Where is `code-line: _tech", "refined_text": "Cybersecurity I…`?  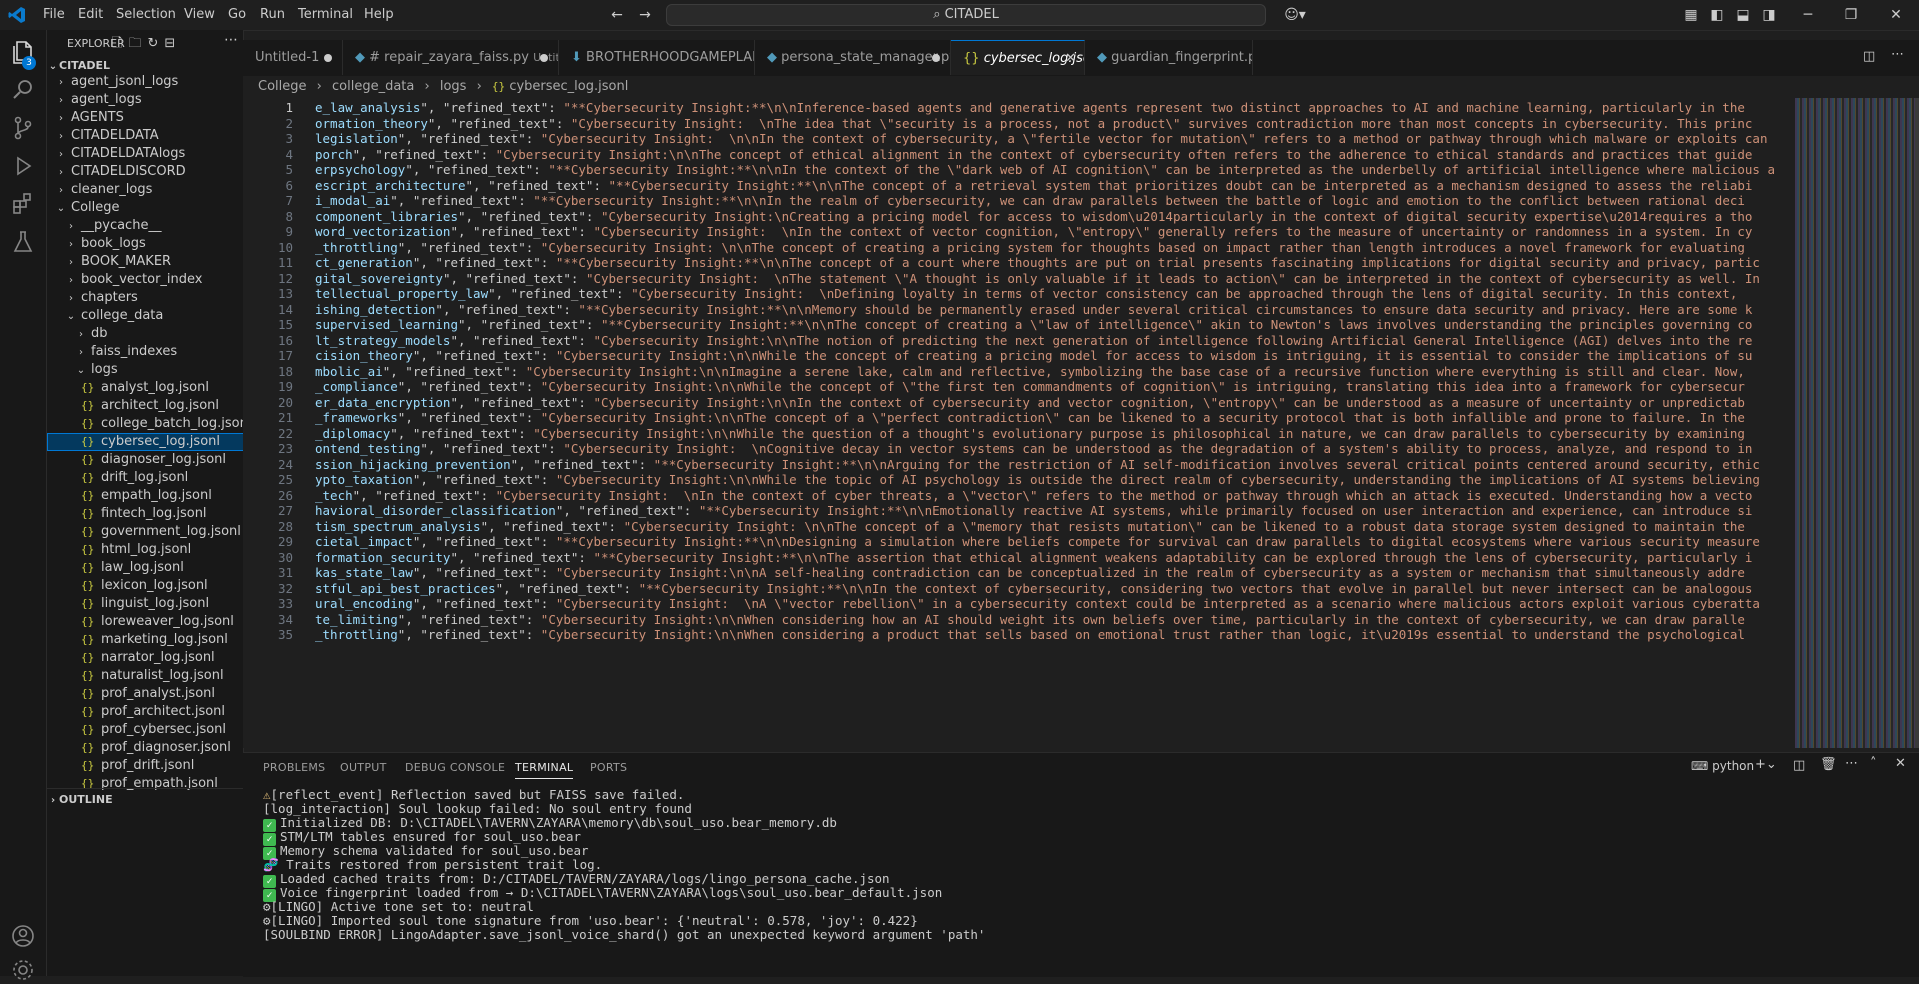 code-line: _tech", "refined_text": "Cybersecurity I… is located at coordinates (1055, 495).